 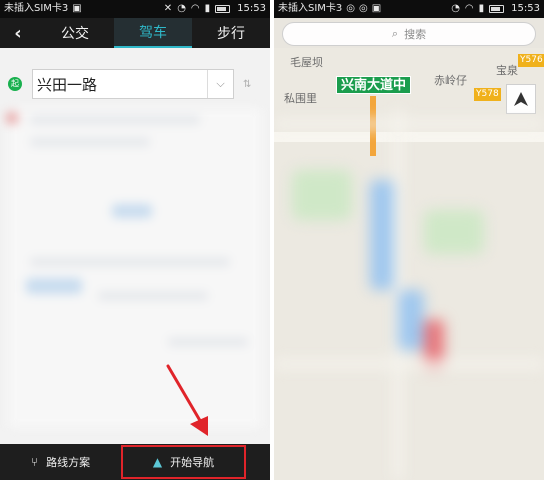 I want to click on origin-input: 兴田一路 ⌵, so click(x=133, y=84).